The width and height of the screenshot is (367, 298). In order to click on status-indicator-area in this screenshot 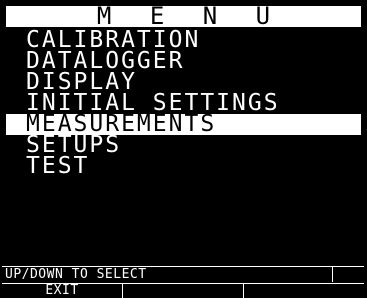, I will do `click(348, 274)`.